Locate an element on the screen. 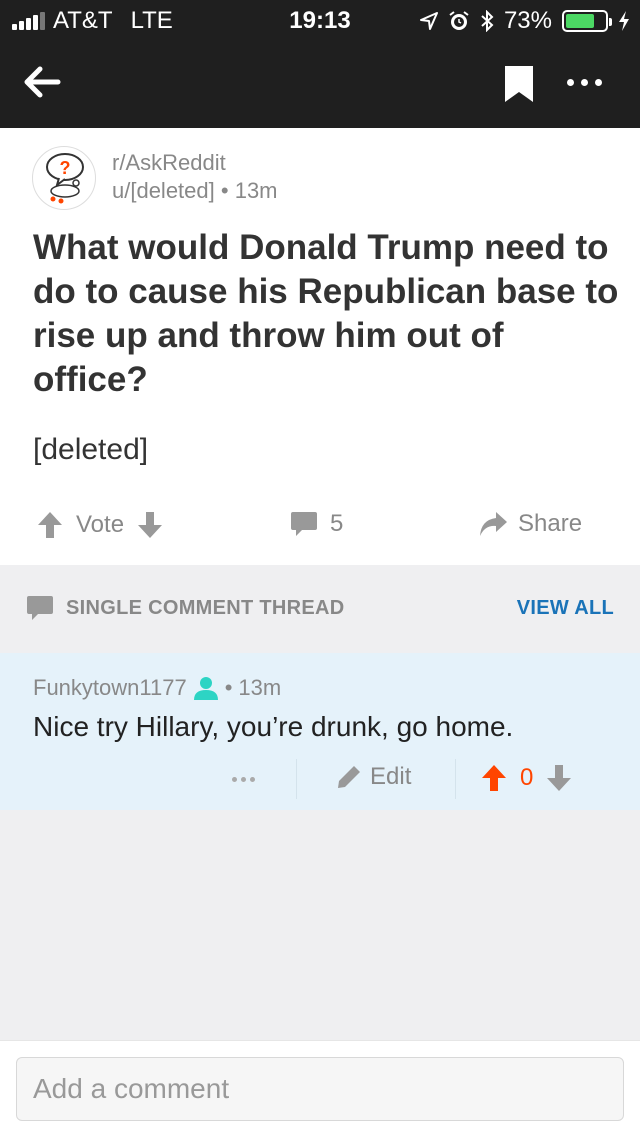 This screenshot has width=640, height=1136. comment-author: Funkytown1177 is located at coordinates (110, 688).